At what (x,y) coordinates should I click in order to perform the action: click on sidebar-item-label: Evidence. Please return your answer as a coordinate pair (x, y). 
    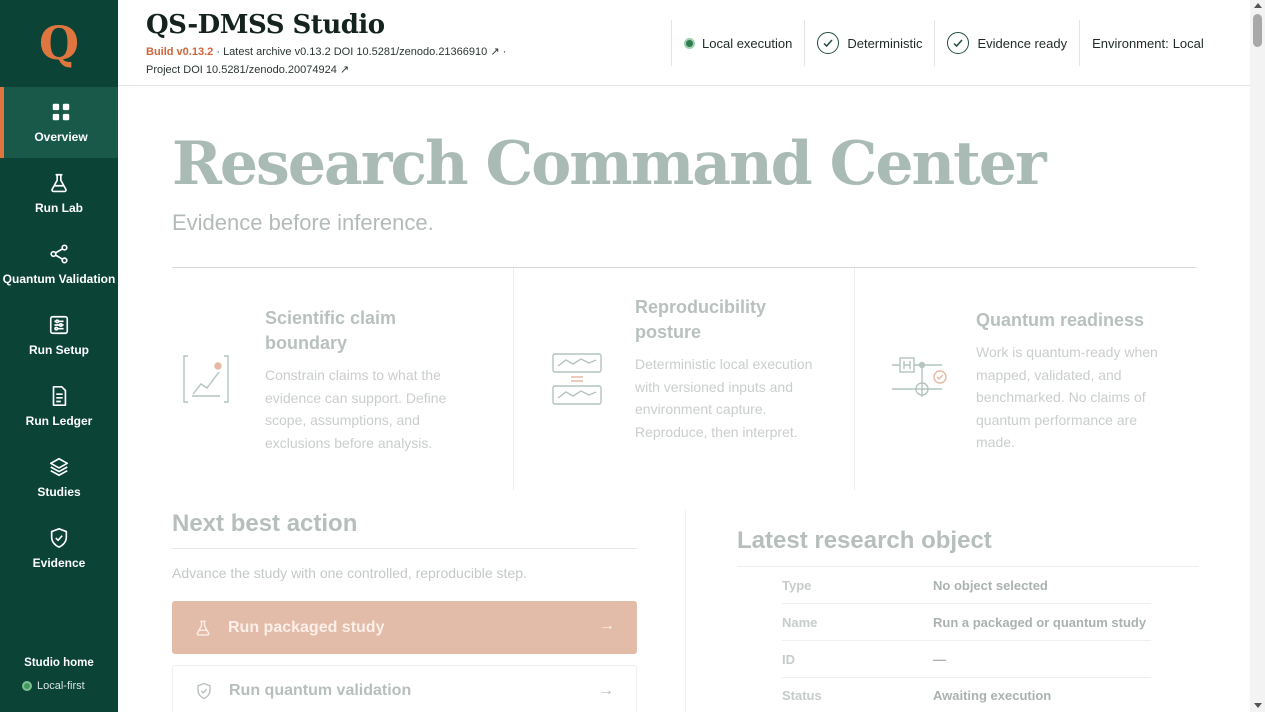
    Looking at the image, I should click on (59, 563).